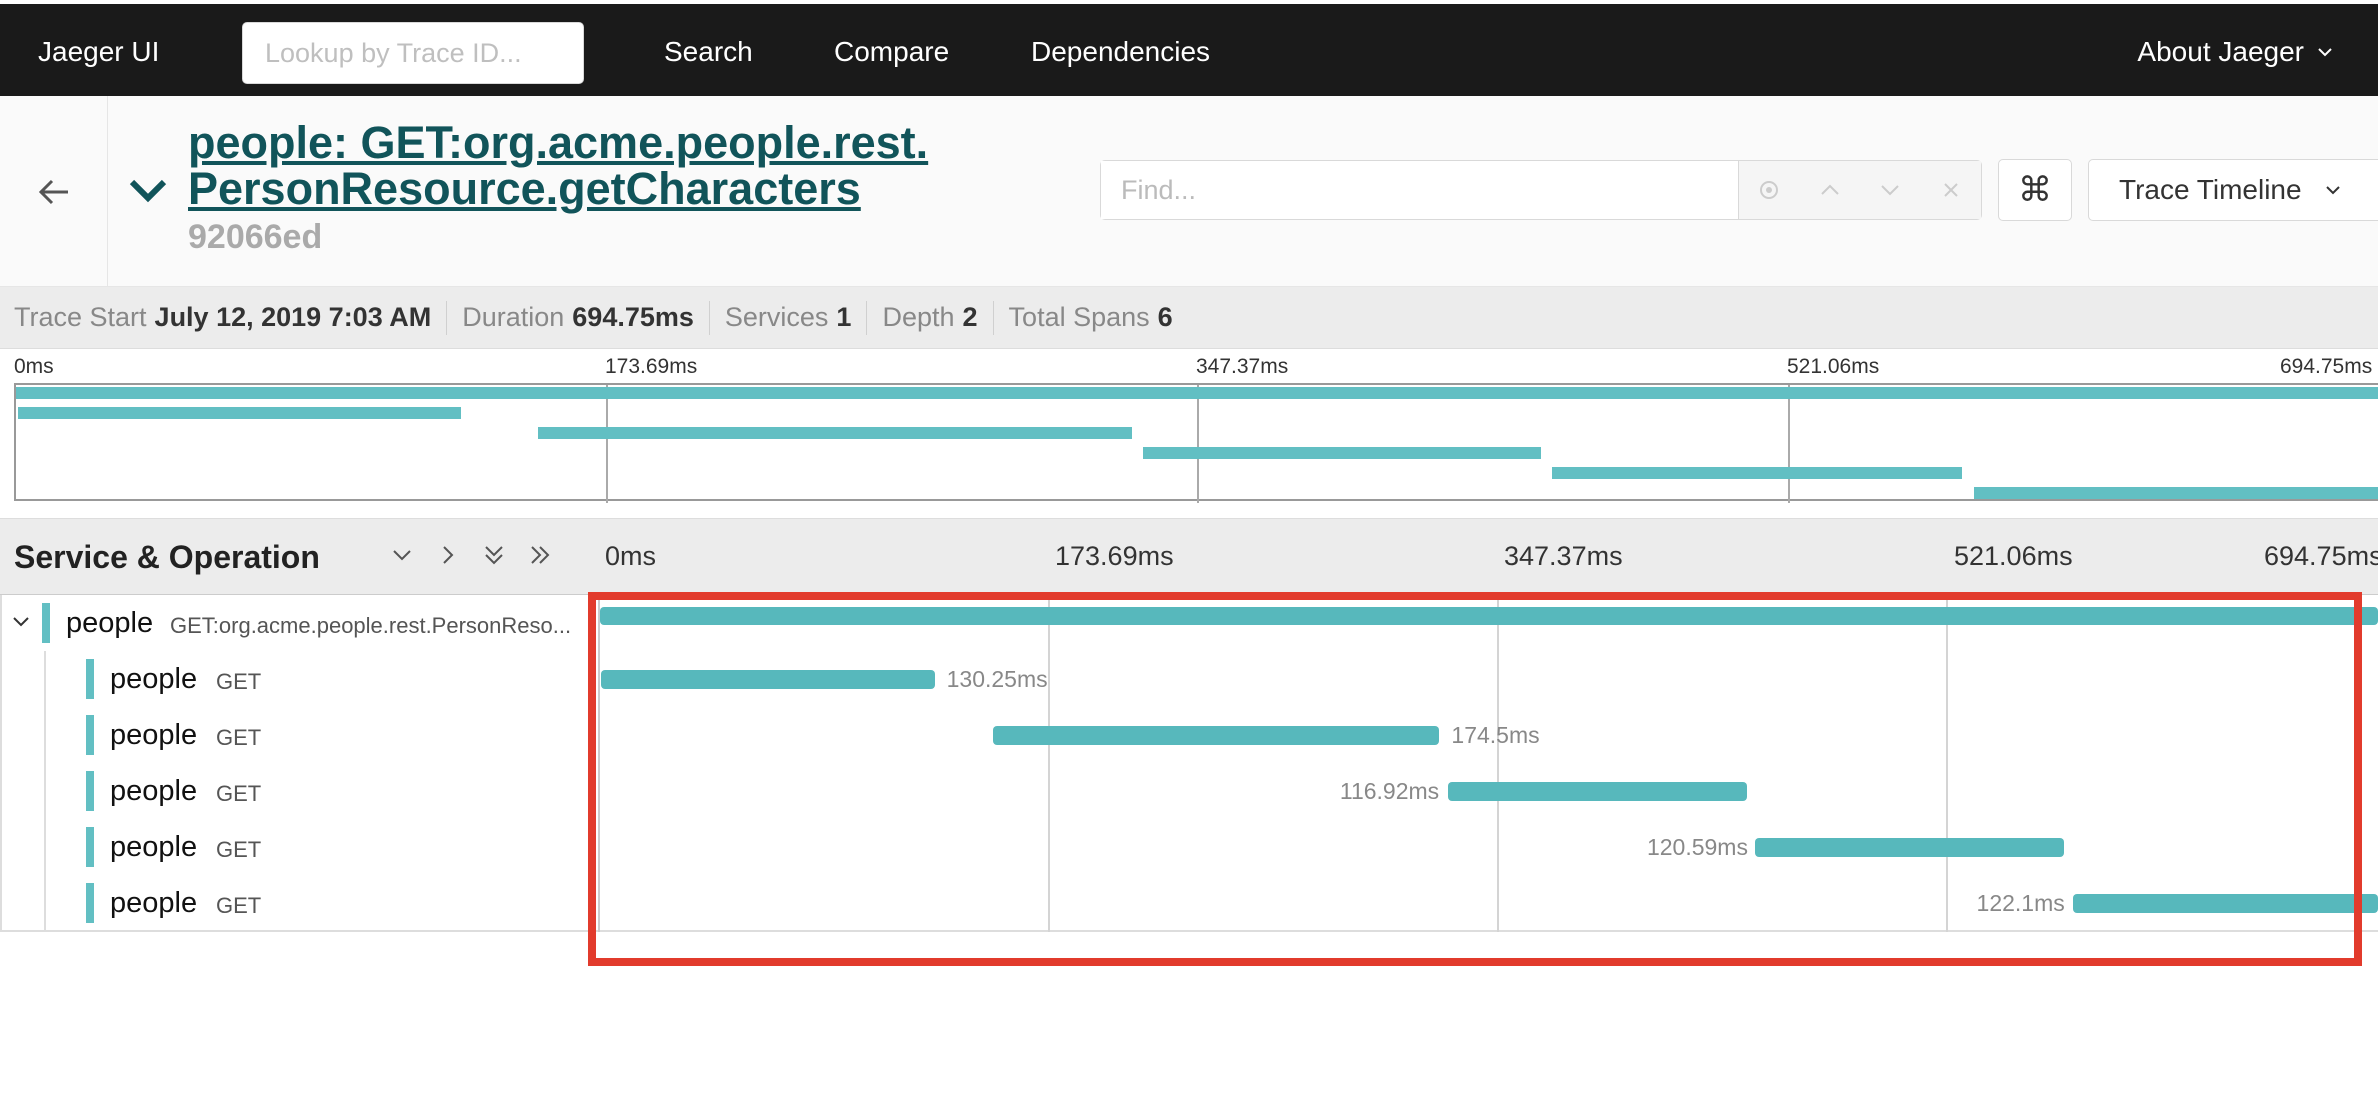 Image resolution: width=2378 pixels, height=1100 pixels. I want to click on timeline-tick-label: 521.06ms, so click(2013, 556).